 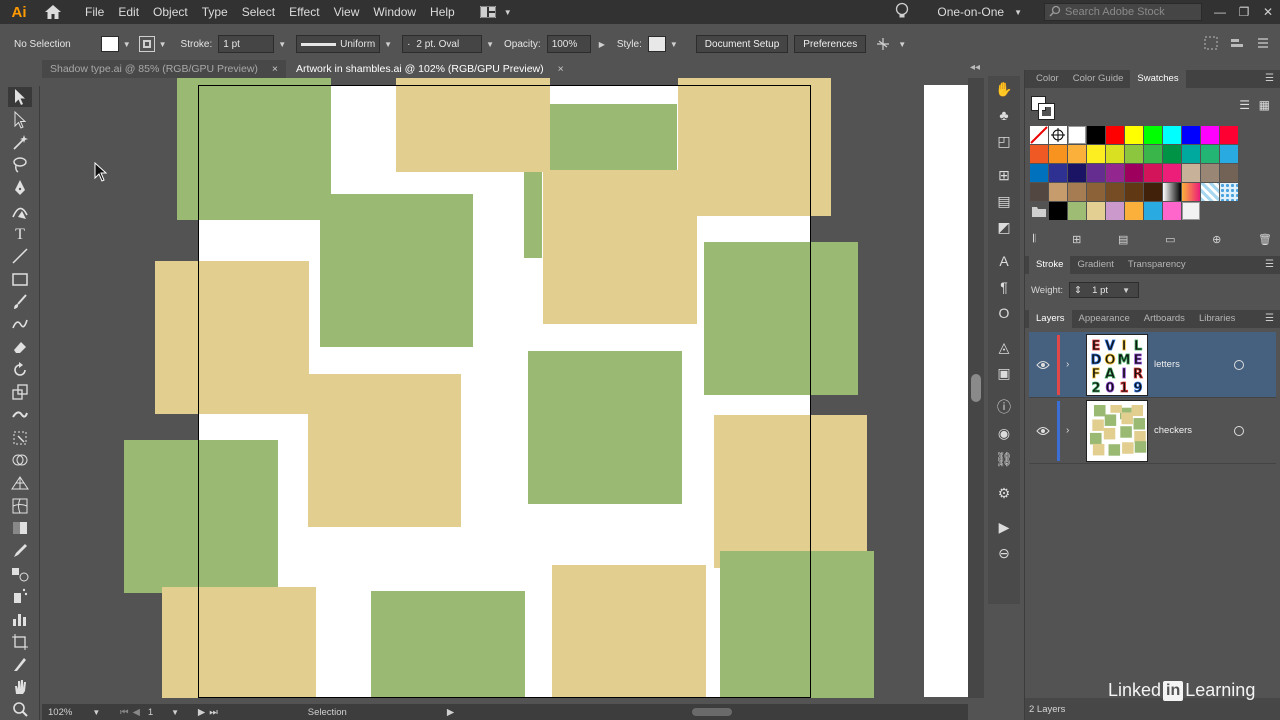 I want to click on swatch-libraries-icon: 𝄃, so click(x=1034, y=239).